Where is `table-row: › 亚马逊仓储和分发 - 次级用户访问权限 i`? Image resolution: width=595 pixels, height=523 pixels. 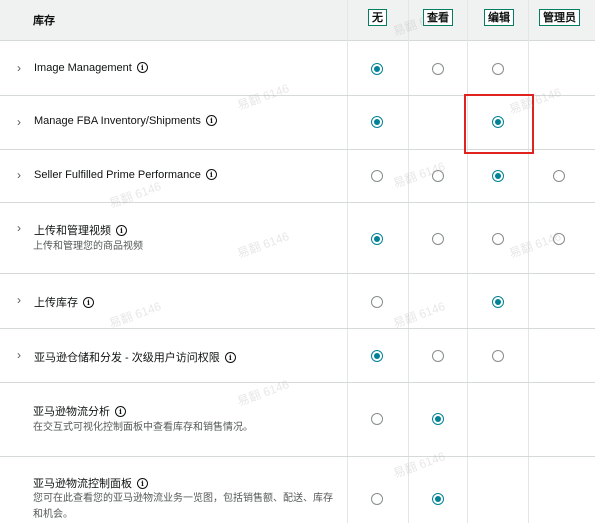 table-row: › 亚马逊仓储和分发 - 次级用户访问权限 i is located at coordinates (297, 356).